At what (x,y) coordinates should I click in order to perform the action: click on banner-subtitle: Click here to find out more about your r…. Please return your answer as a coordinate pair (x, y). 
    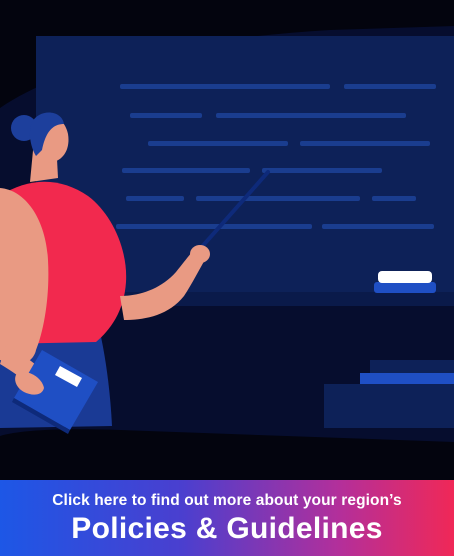
    Looking at the image, I should click on (227, 500).